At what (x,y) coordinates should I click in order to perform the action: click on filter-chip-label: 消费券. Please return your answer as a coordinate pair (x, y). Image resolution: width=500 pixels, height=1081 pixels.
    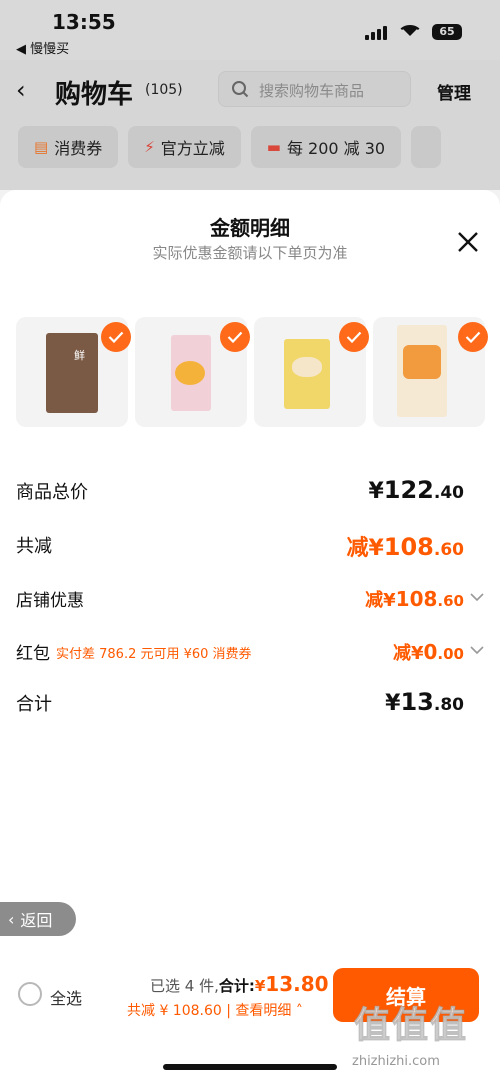
    Looking at the image, I should click on (78, 148).